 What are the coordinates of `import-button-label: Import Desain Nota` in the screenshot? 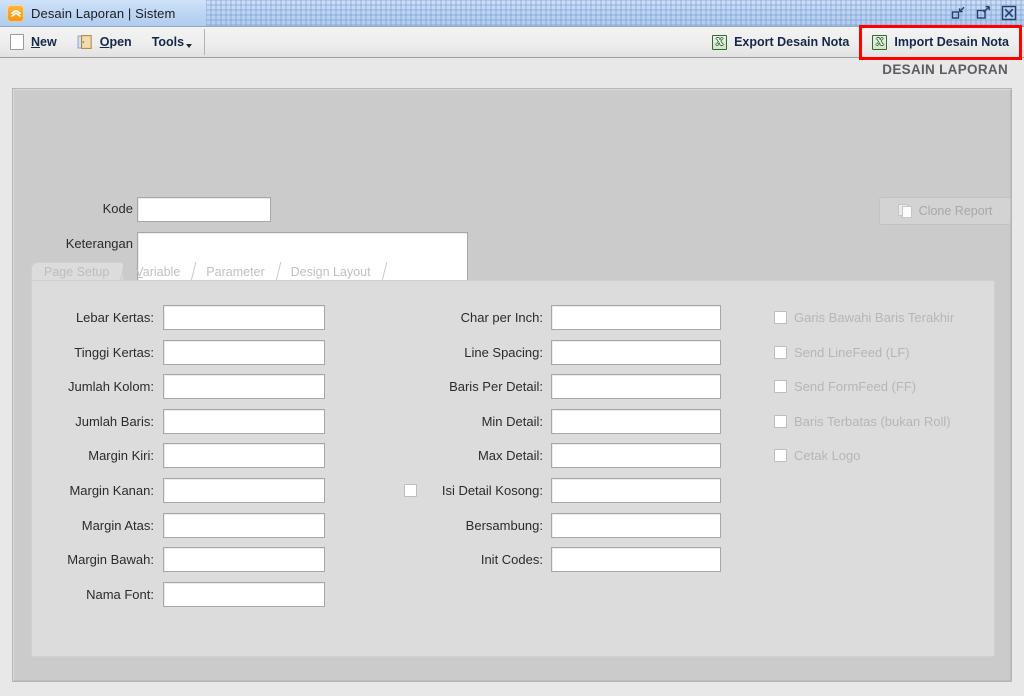 It's located at (951, 42).